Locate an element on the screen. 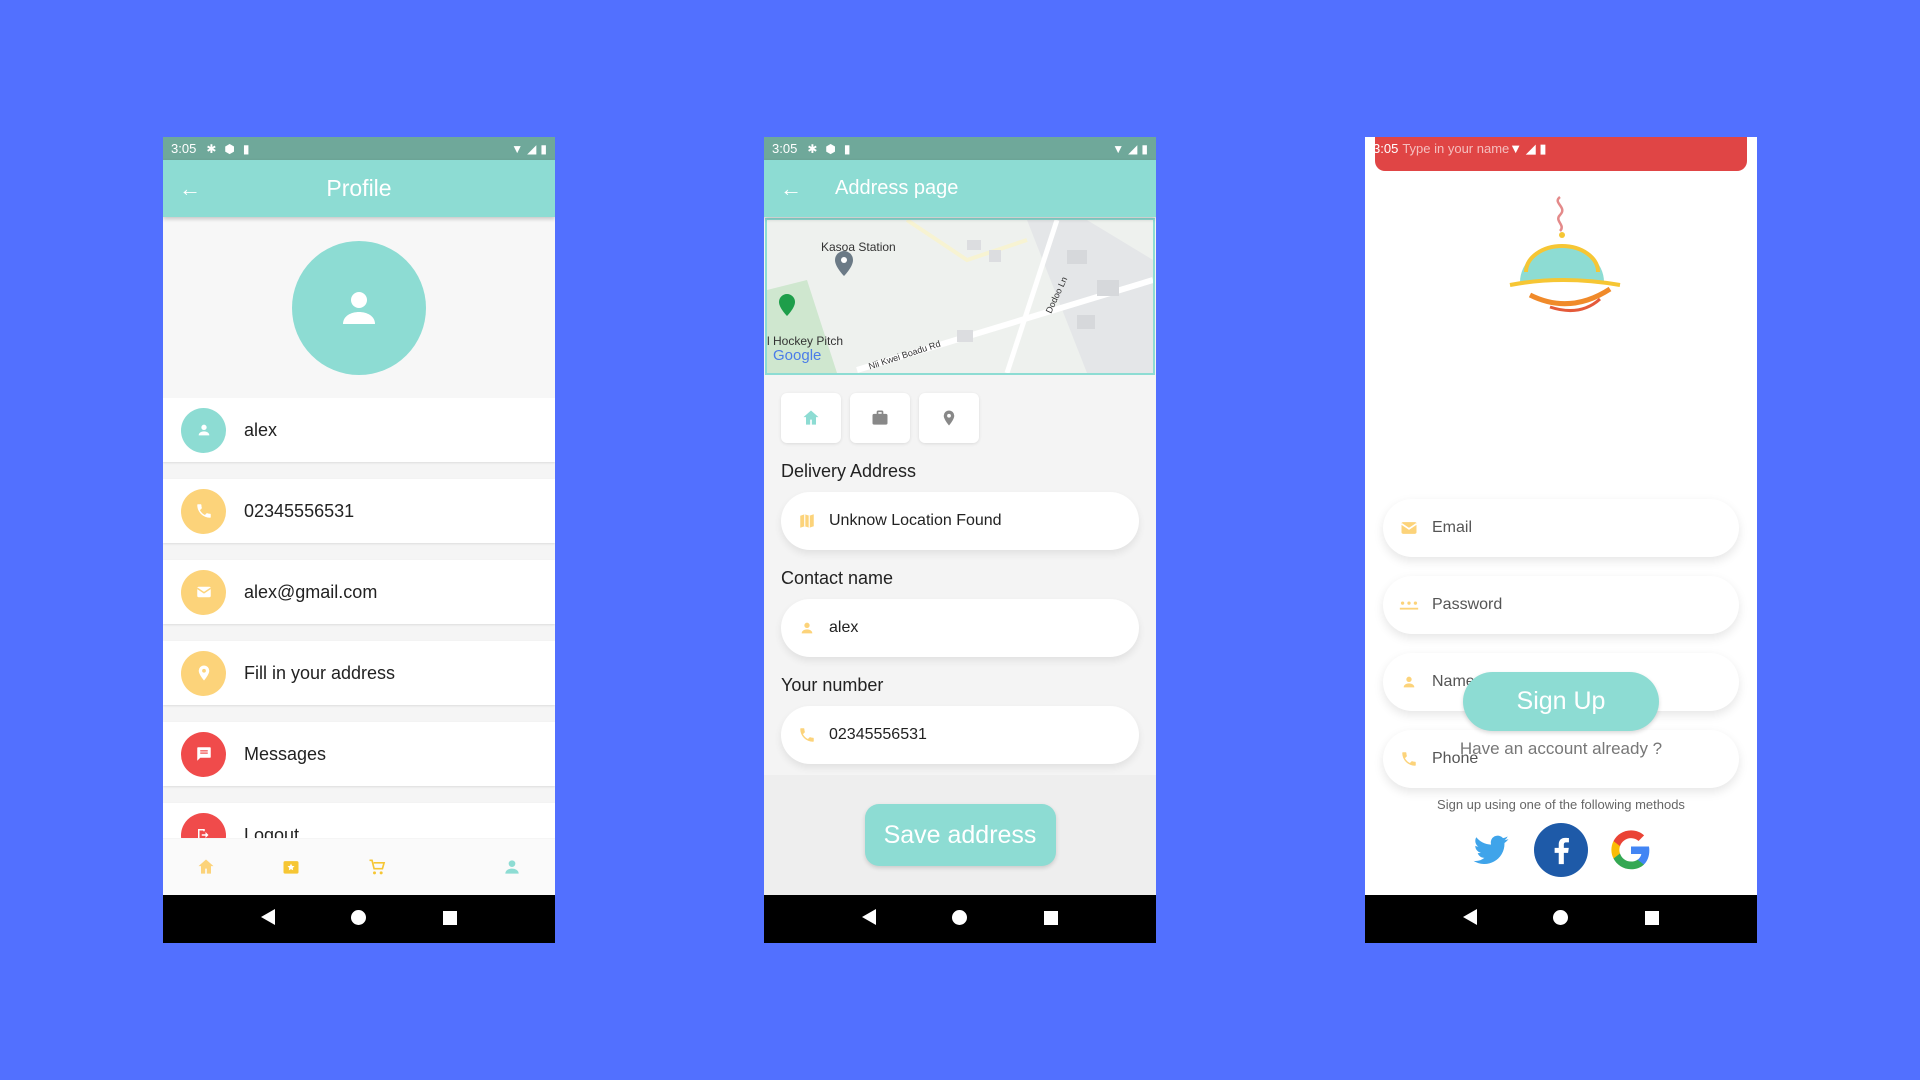 The image size is (1920, 1080). facebook-button is located at coordinates (1561, 850).